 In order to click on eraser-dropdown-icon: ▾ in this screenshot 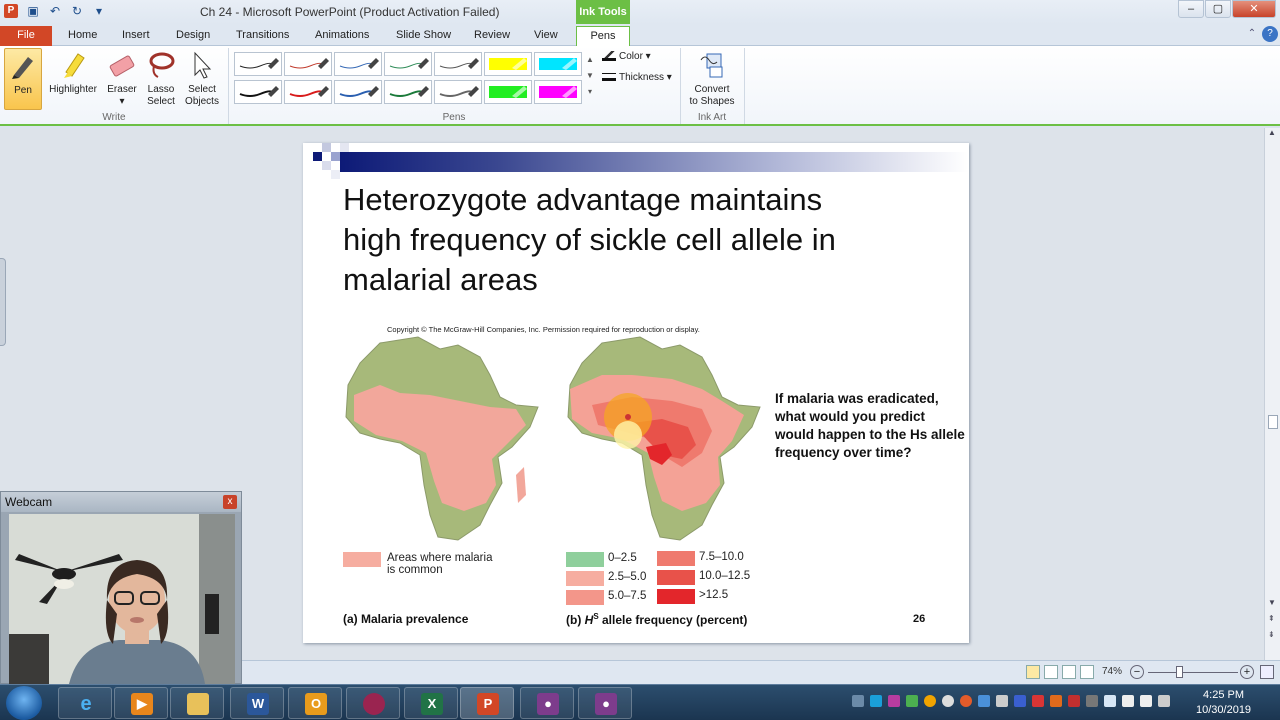, I will do `click(121, 101)`.